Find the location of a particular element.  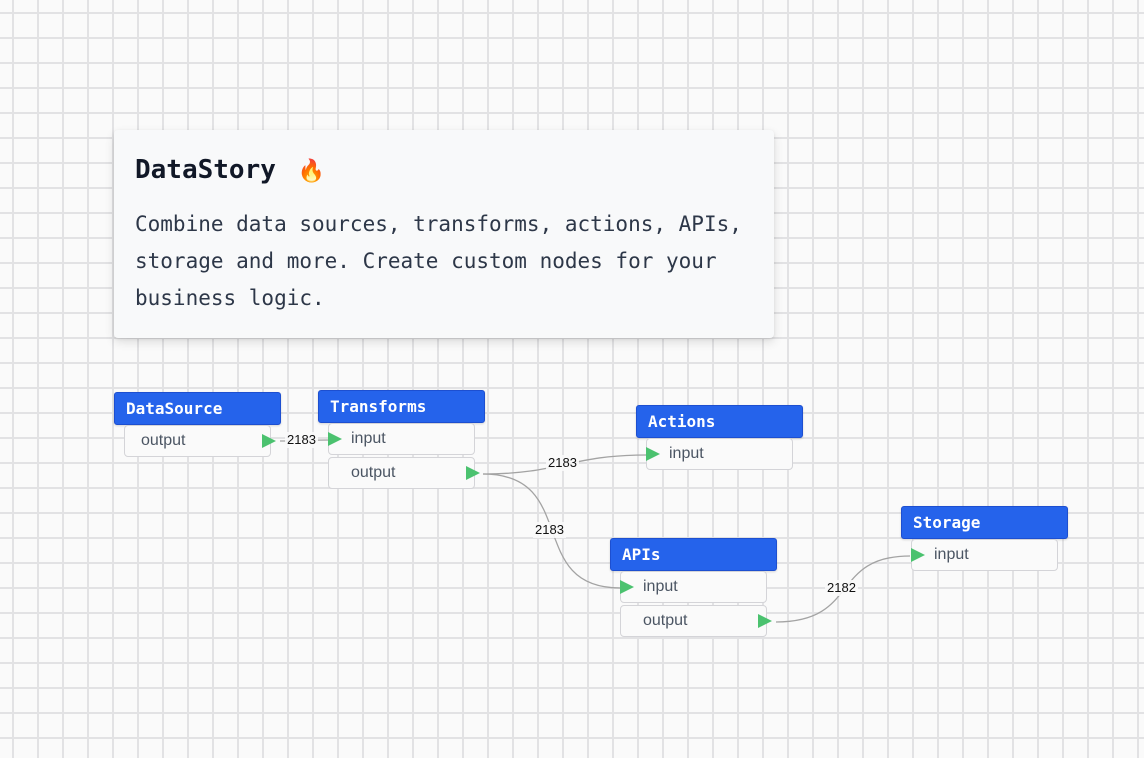

node-title: Storage is located at coordinates (984, 522).